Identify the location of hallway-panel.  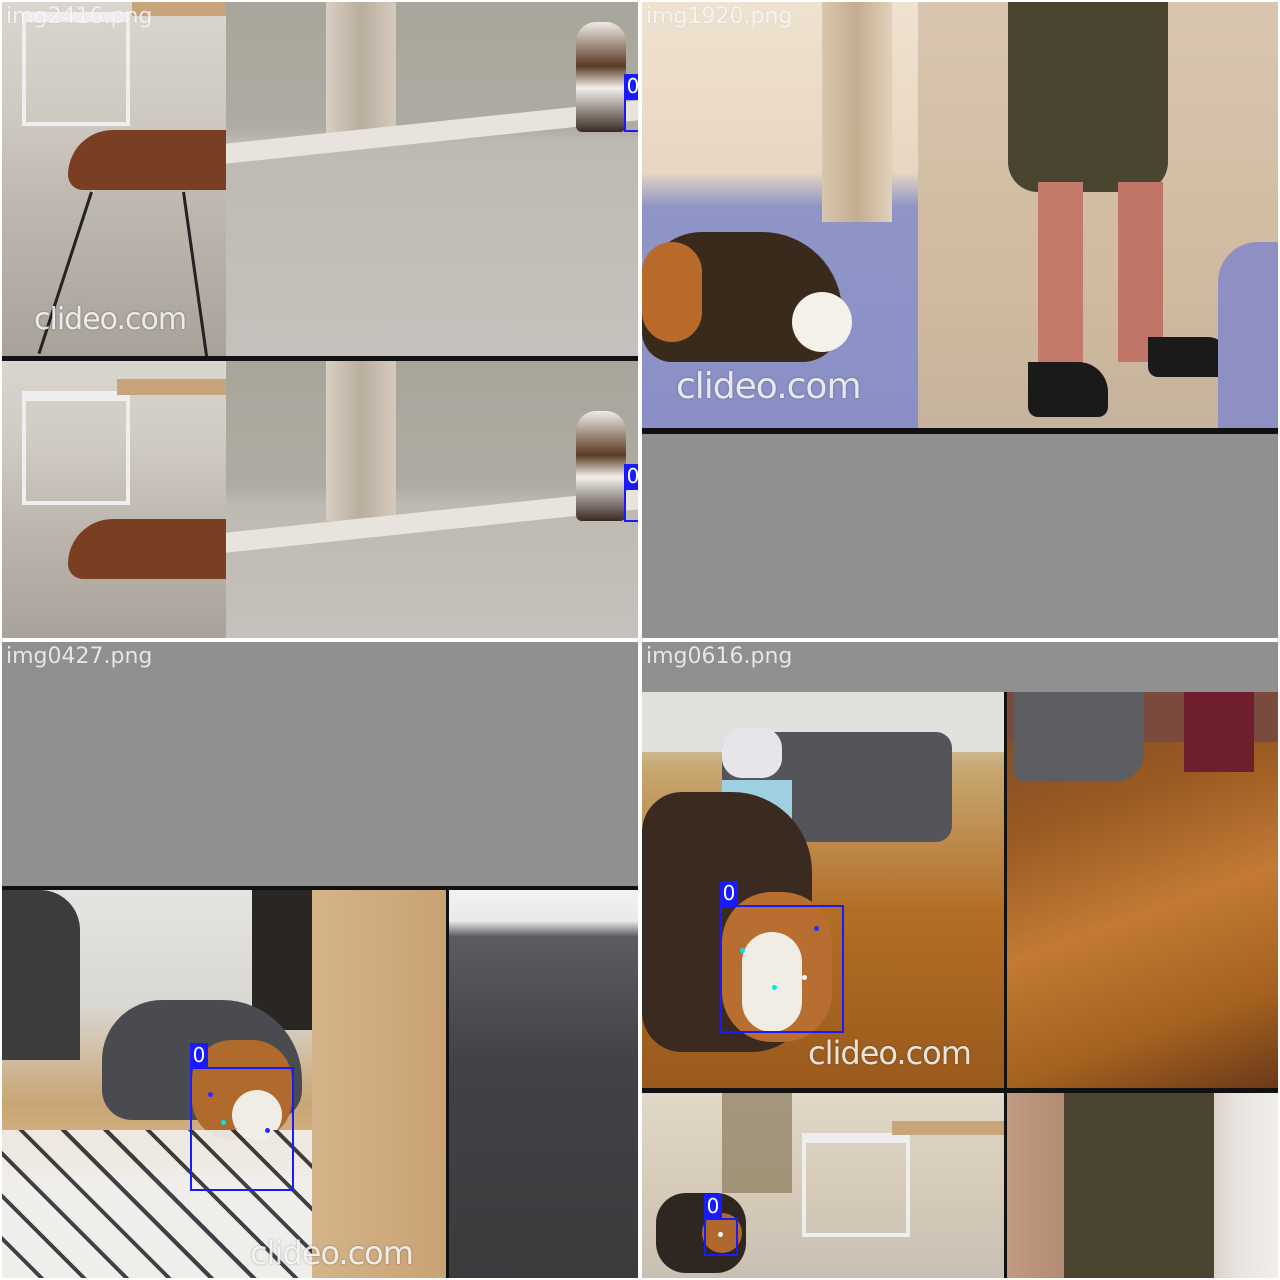
(432, 179).